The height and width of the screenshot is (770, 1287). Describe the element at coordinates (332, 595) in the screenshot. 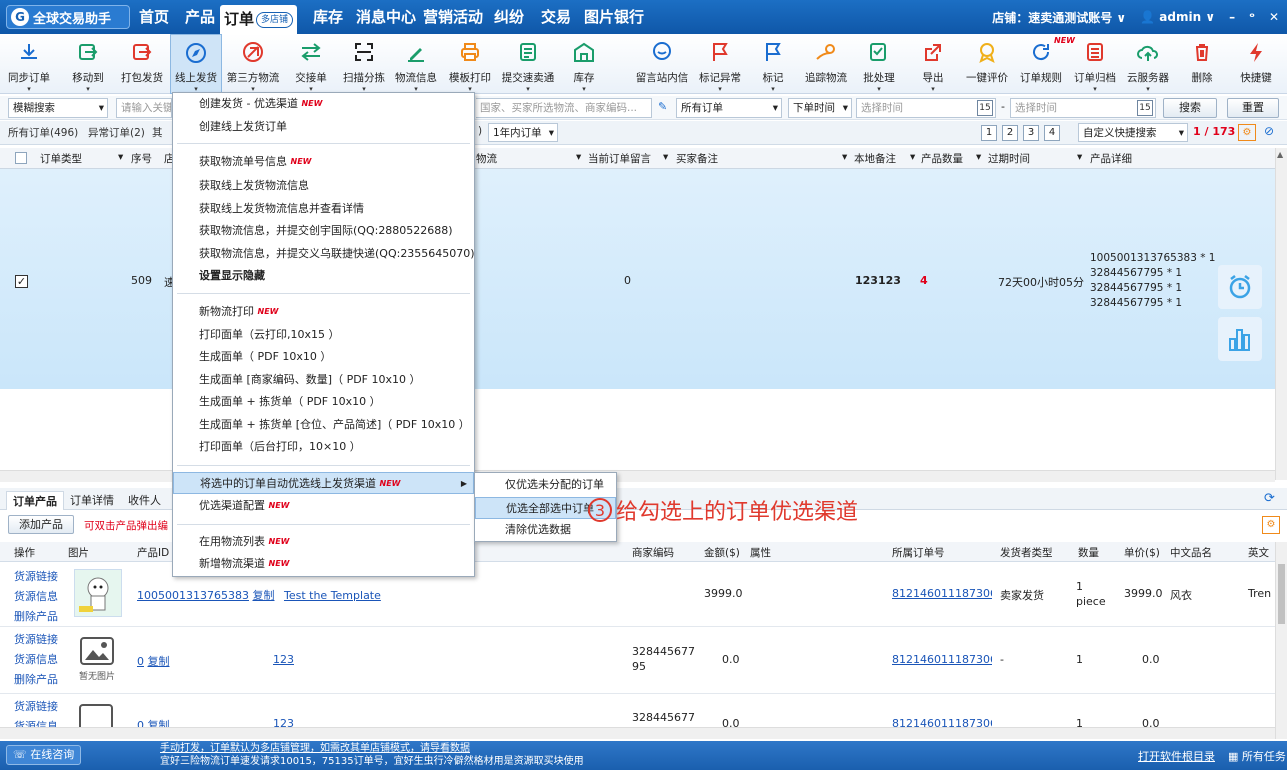

I see `product-name-link: Test the Template` at that location.